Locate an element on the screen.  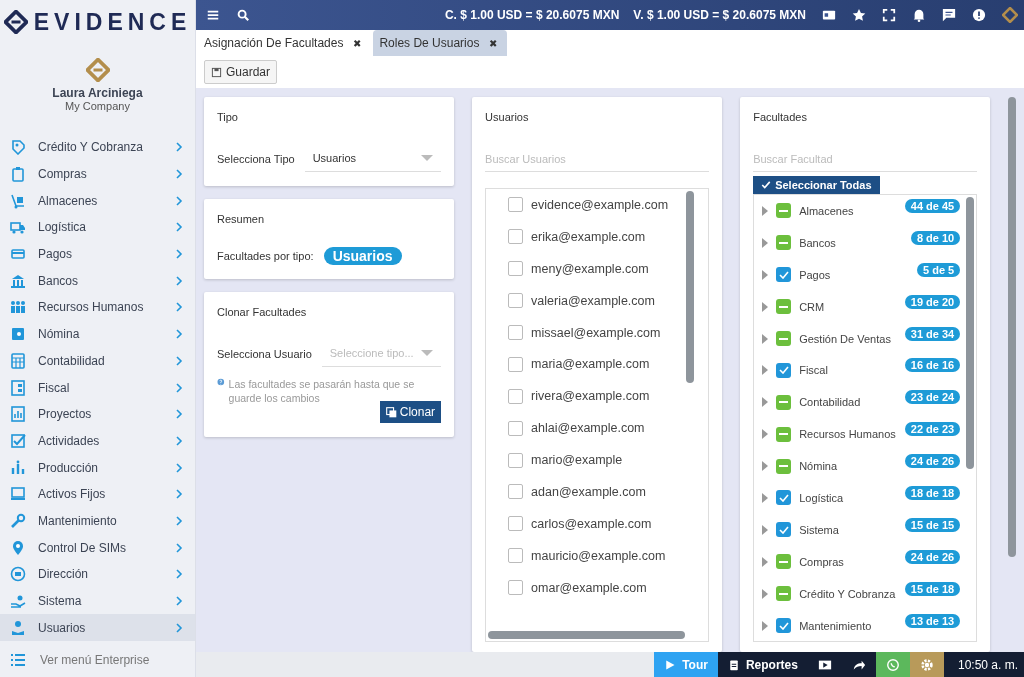
chevron-icon is located at coordinates (179, 494).